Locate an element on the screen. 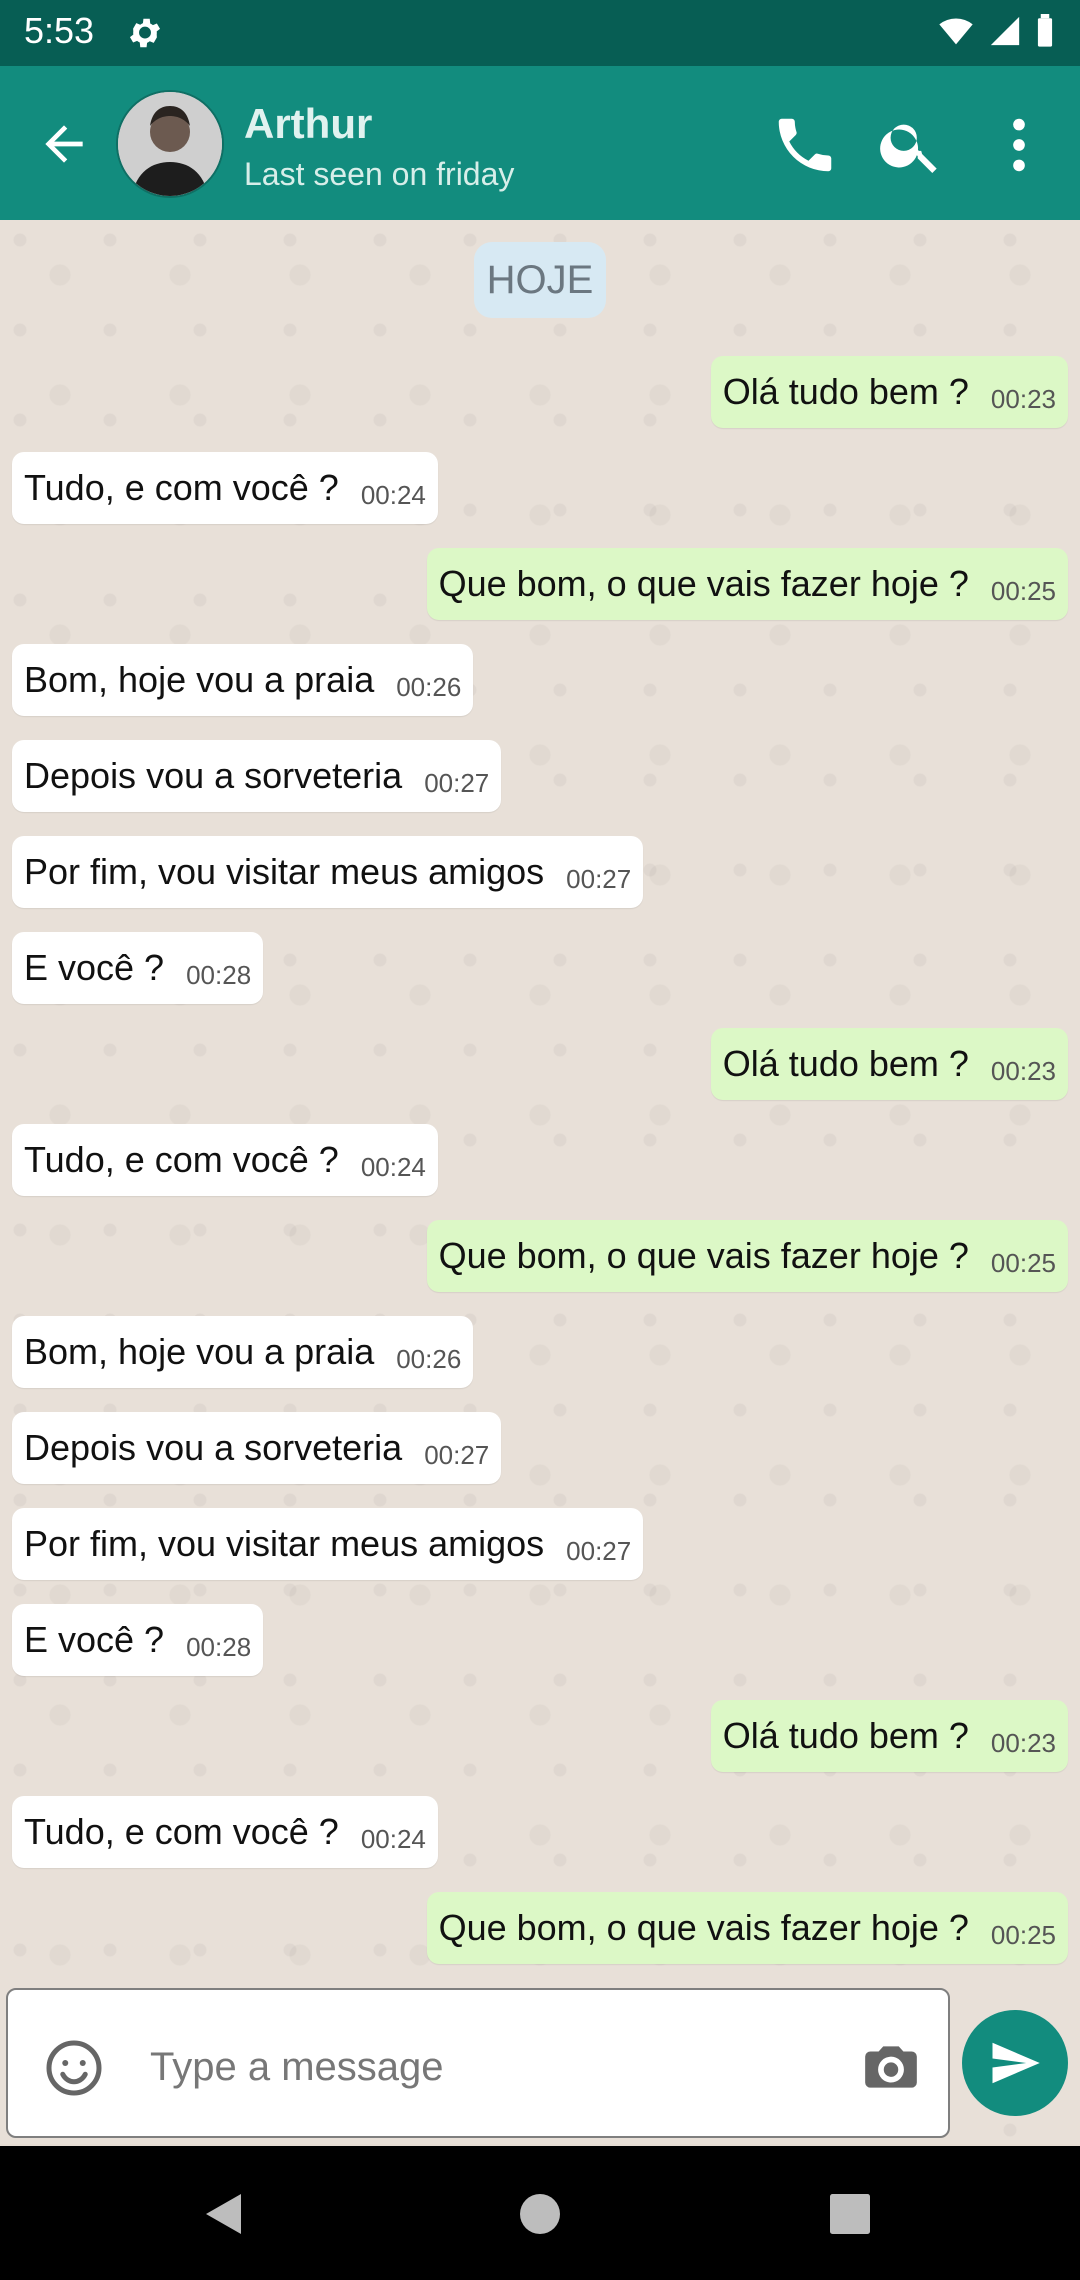  avatar-person-icon is located at coordinates (170, 144).